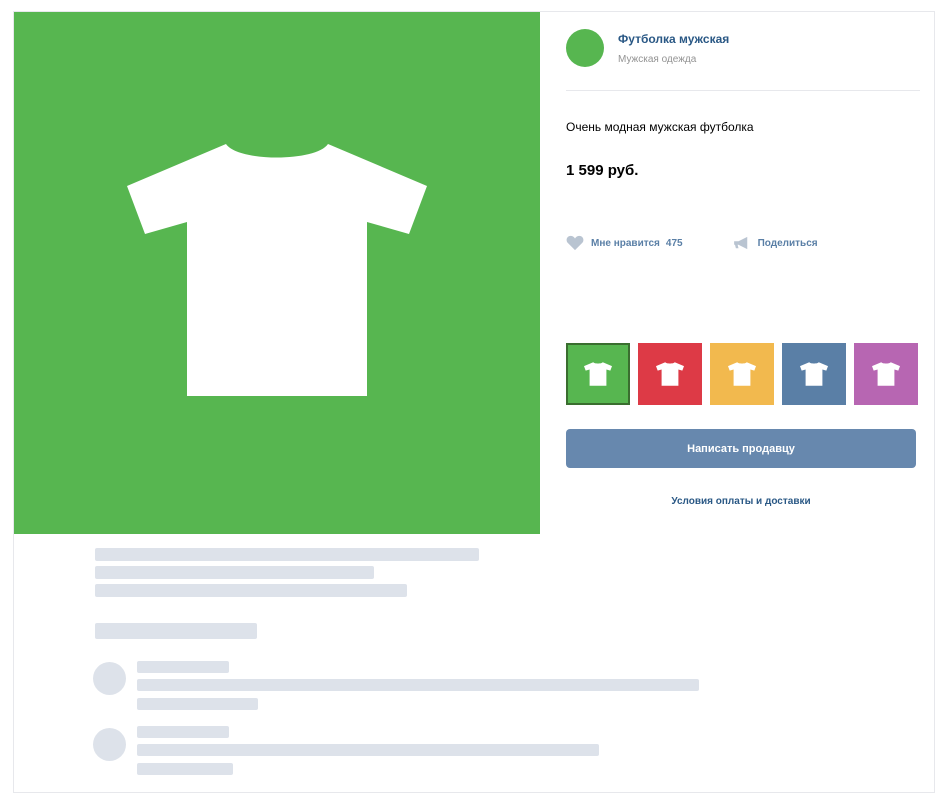 The image size is (937, 797). I want to click on color-swatches, so click(746, 374).